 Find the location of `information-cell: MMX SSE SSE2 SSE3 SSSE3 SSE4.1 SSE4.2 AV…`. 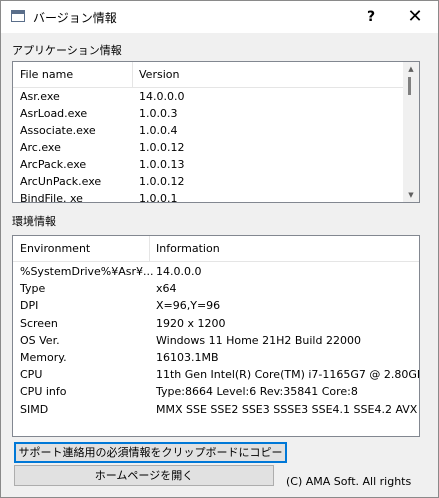

information-cell: MMX SSE SSE2 SSE3 SSSE3 SSE4.1 SSE4.2 AV… is located at coordinates (287, 409).